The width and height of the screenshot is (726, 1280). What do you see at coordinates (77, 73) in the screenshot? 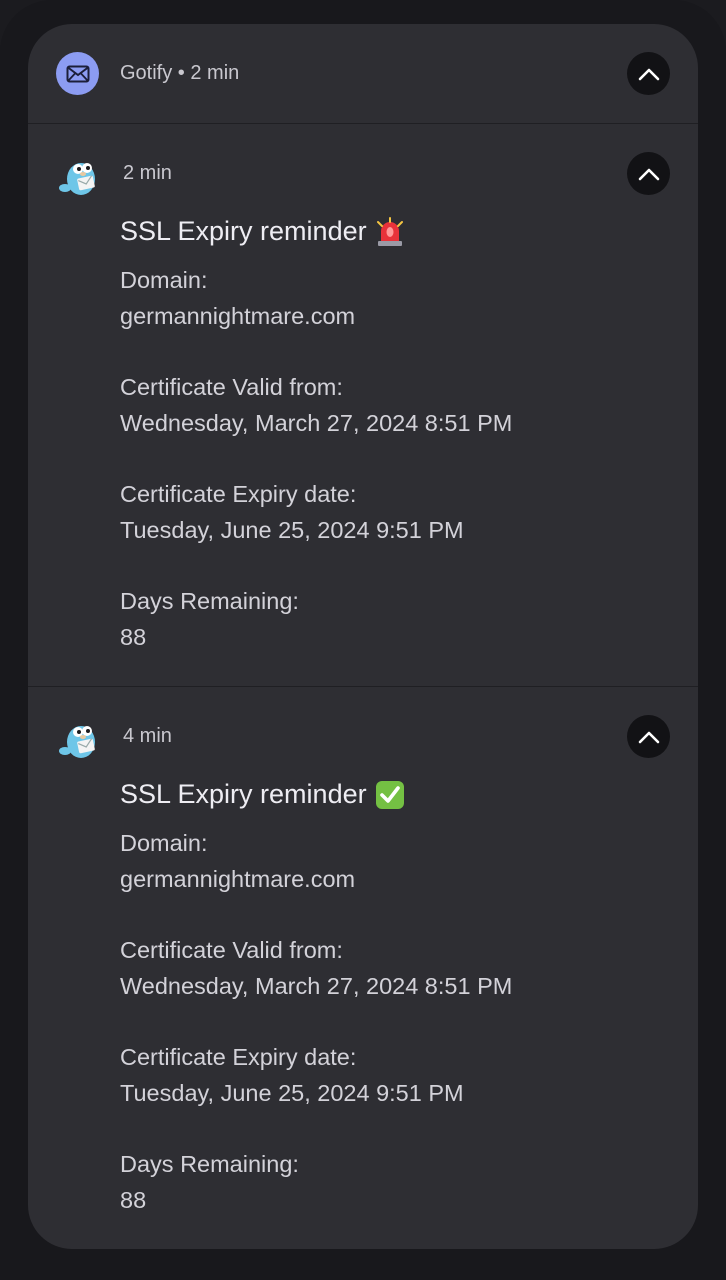
I see `envelope-icon` at bounding box center [77, 73].